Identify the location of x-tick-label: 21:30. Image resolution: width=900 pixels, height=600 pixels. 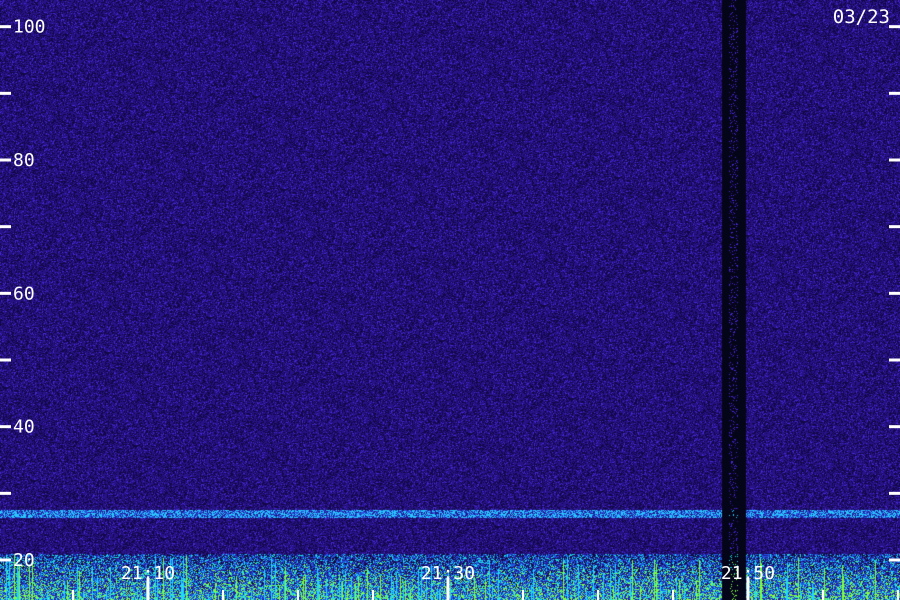
(448, 573).